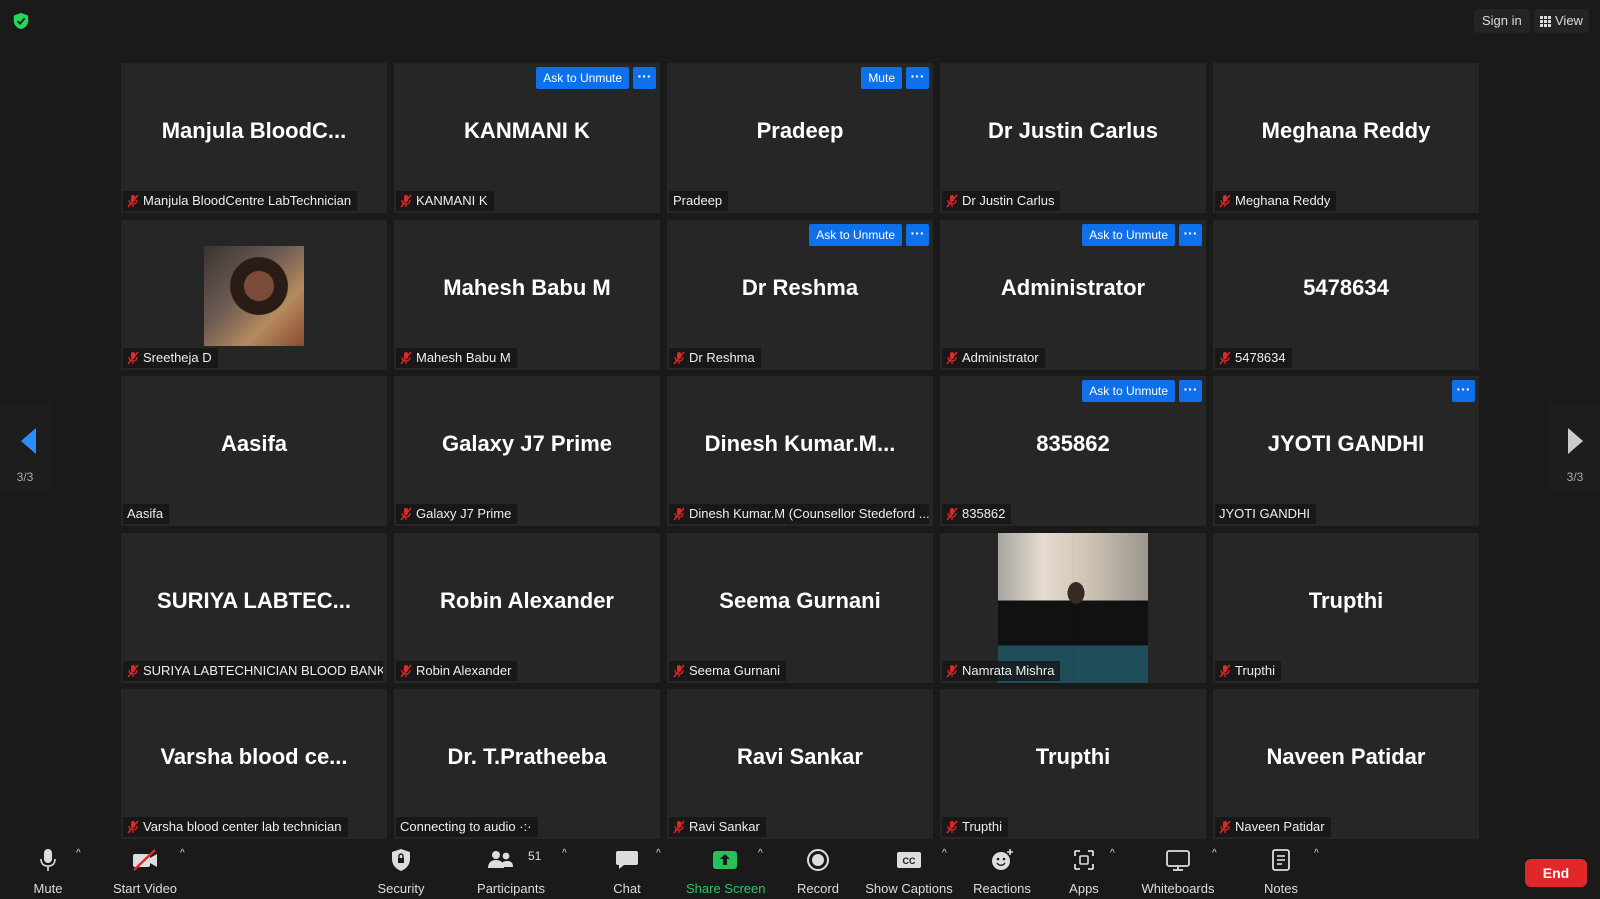 This screenshot has height=899, width=1600. What do you see at coordinates (1280, 826) in the screenshot?
I see `participant-name-label: Naveen Patidar` at bounding box center [1280, 826].